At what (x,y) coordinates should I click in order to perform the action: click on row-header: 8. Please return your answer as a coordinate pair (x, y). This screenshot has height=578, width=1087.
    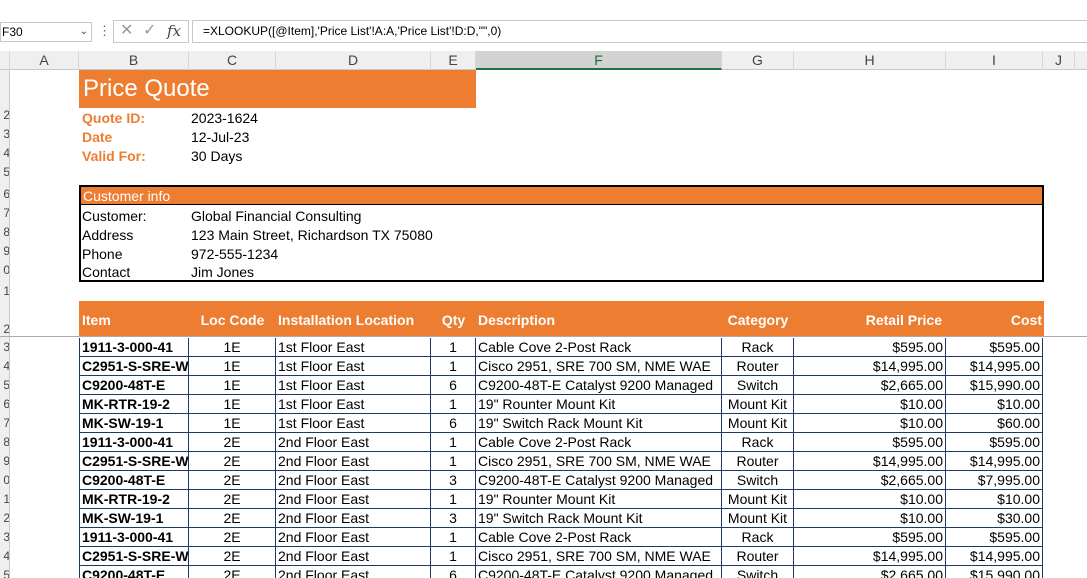
    Looking at the image, I should click on (4, 232).